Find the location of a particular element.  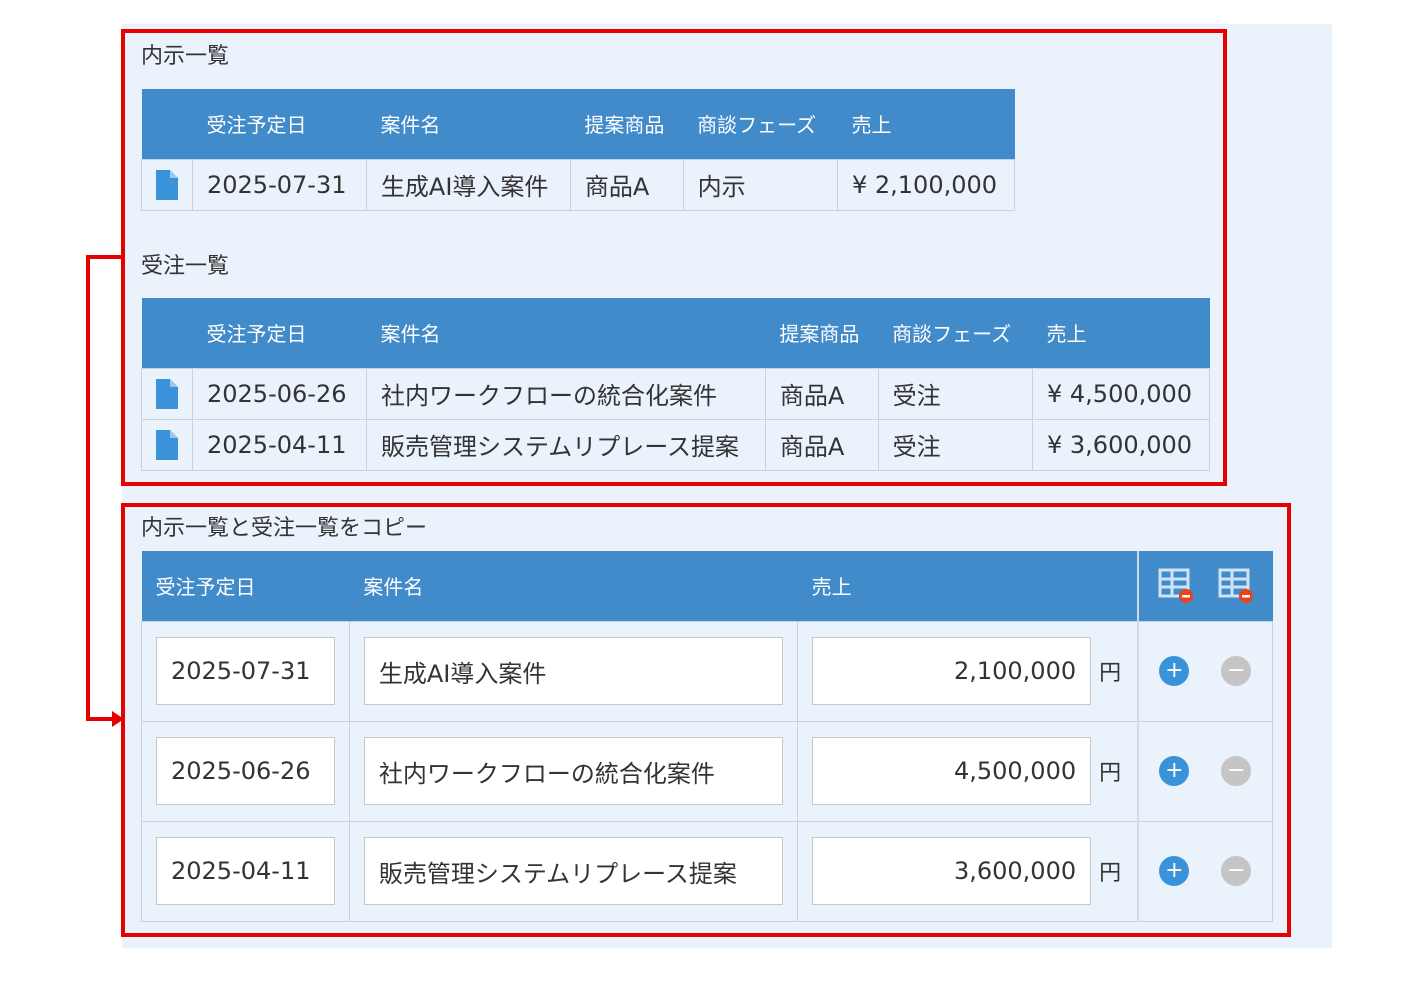

arrow-connector-vertical is located at coordinates (88, 488).